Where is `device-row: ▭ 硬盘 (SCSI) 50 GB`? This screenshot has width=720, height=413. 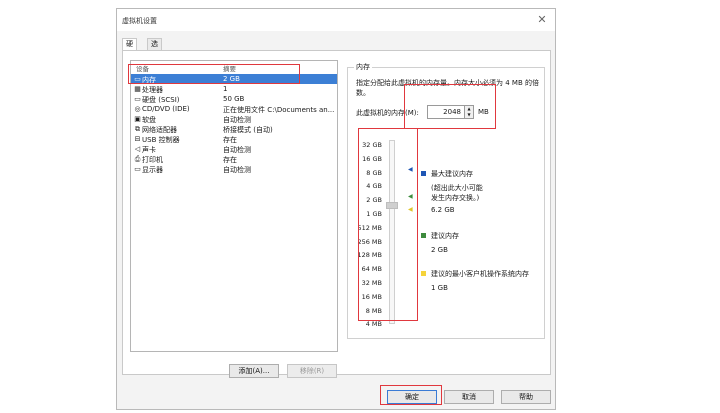
device-row: ▭ 硬盘 (SCSI) 50 GB is located at coordinates (234, 99).